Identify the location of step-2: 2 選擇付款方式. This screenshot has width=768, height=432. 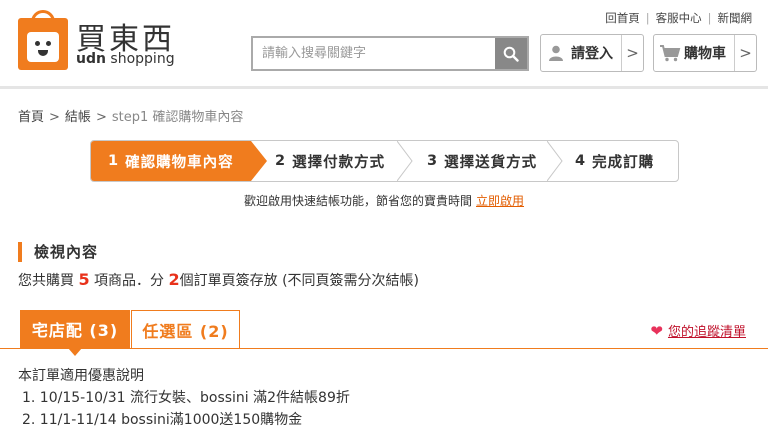
(330, 162).